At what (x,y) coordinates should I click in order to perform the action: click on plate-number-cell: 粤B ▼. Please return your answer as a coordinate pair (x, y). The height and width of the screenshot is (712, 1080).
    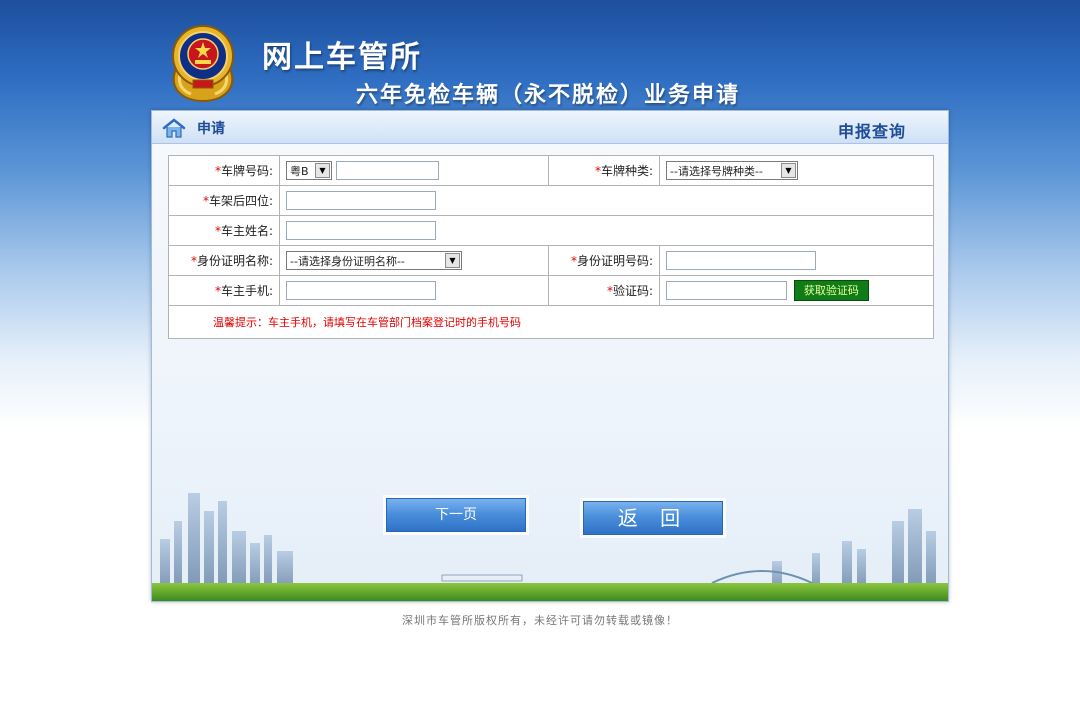
    Looking at the image, I should click on (414, 170).